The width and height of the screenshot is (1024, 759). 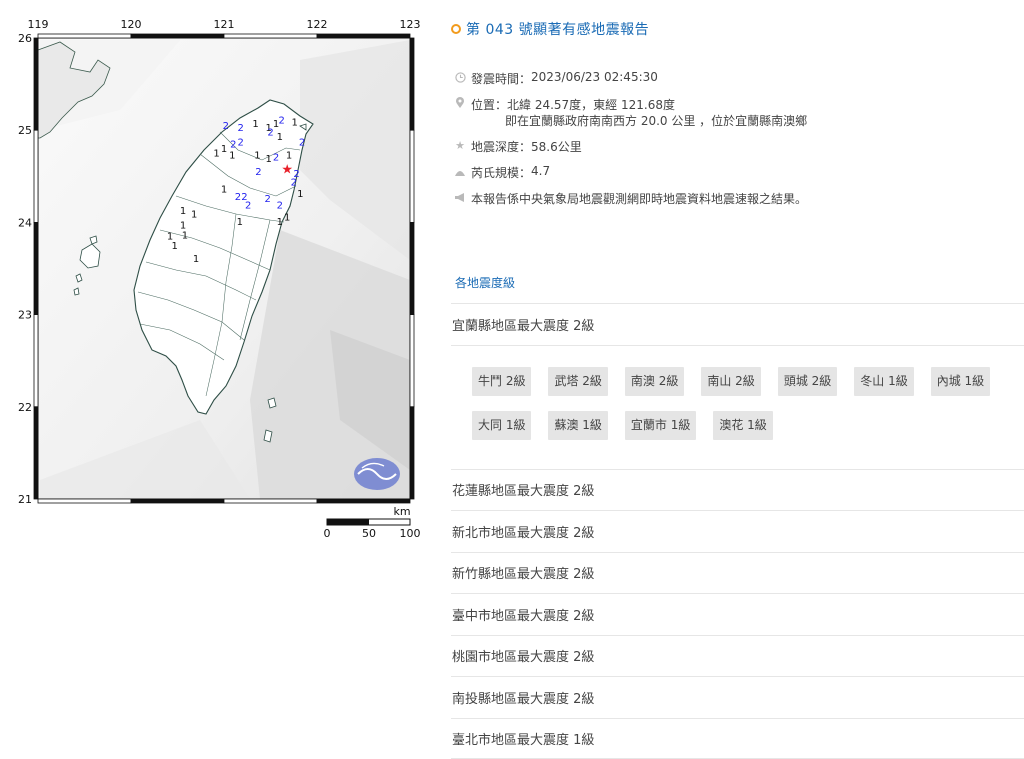 I want to click on town-badge: 大同 1級, so click(x=502, y=425).